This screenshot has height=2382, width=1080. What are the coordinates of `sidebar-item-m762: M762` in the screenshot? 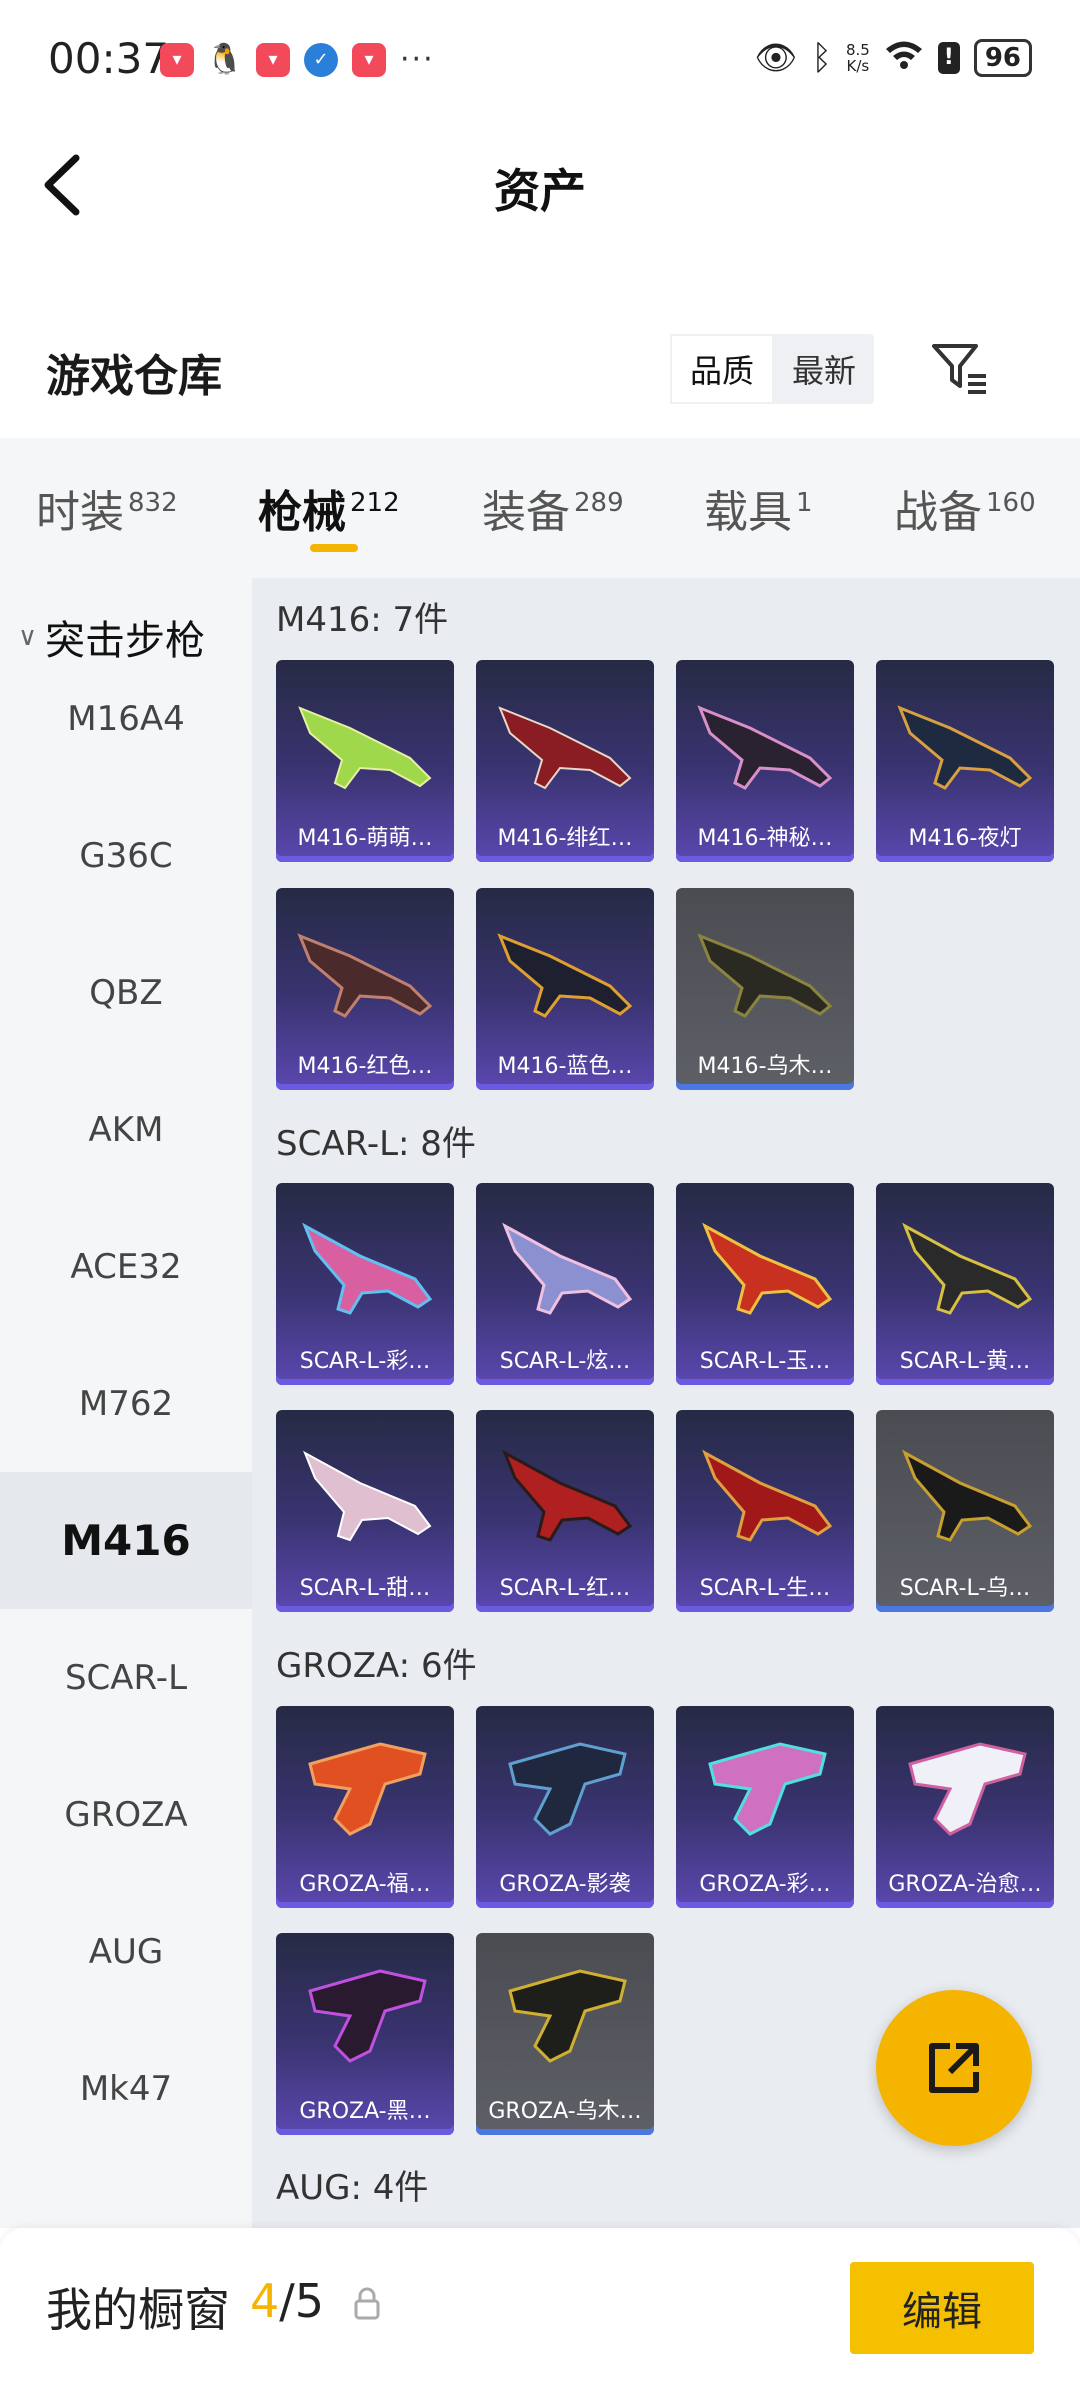 It's located at (126, 1403).